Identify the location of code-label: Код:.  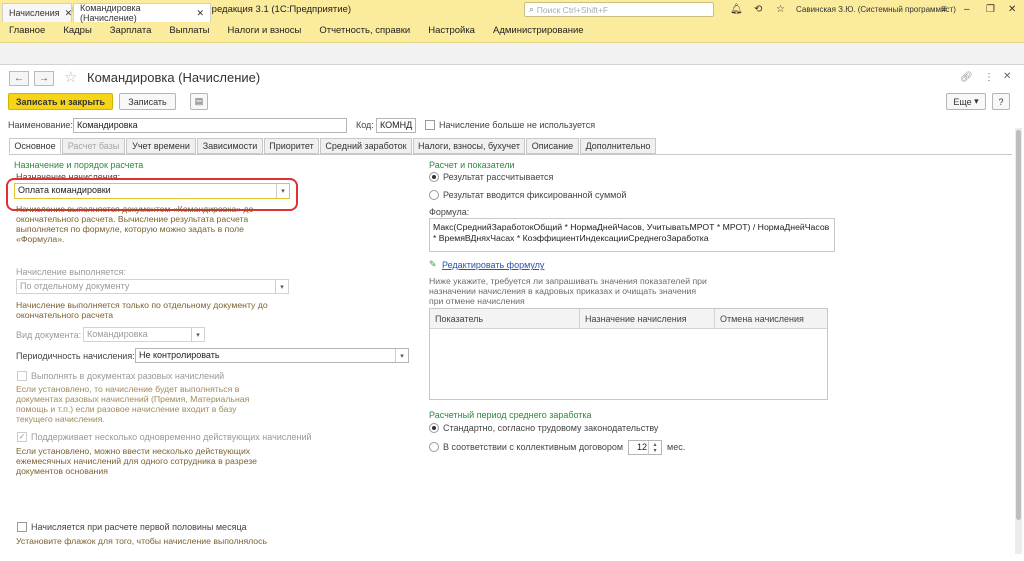
(365, 125).